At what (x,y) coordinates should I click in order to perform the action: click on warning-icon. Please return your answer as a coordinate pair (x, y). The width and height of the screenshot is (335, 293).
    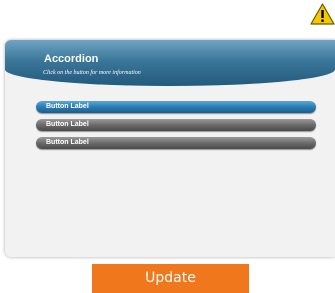
    Looking at the image, I should click on (322, 14).